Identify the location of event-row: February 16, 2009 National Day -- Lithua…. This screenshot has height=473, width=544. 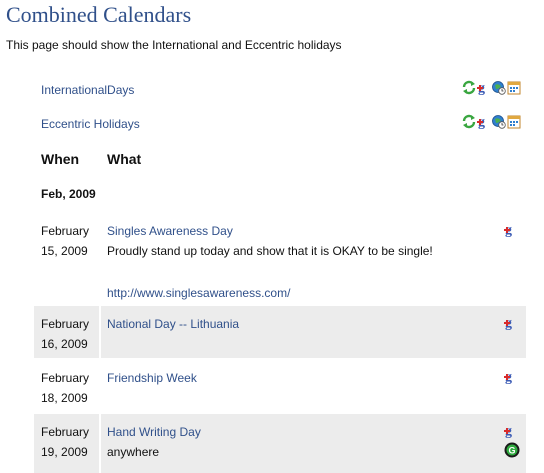
(280, 332).